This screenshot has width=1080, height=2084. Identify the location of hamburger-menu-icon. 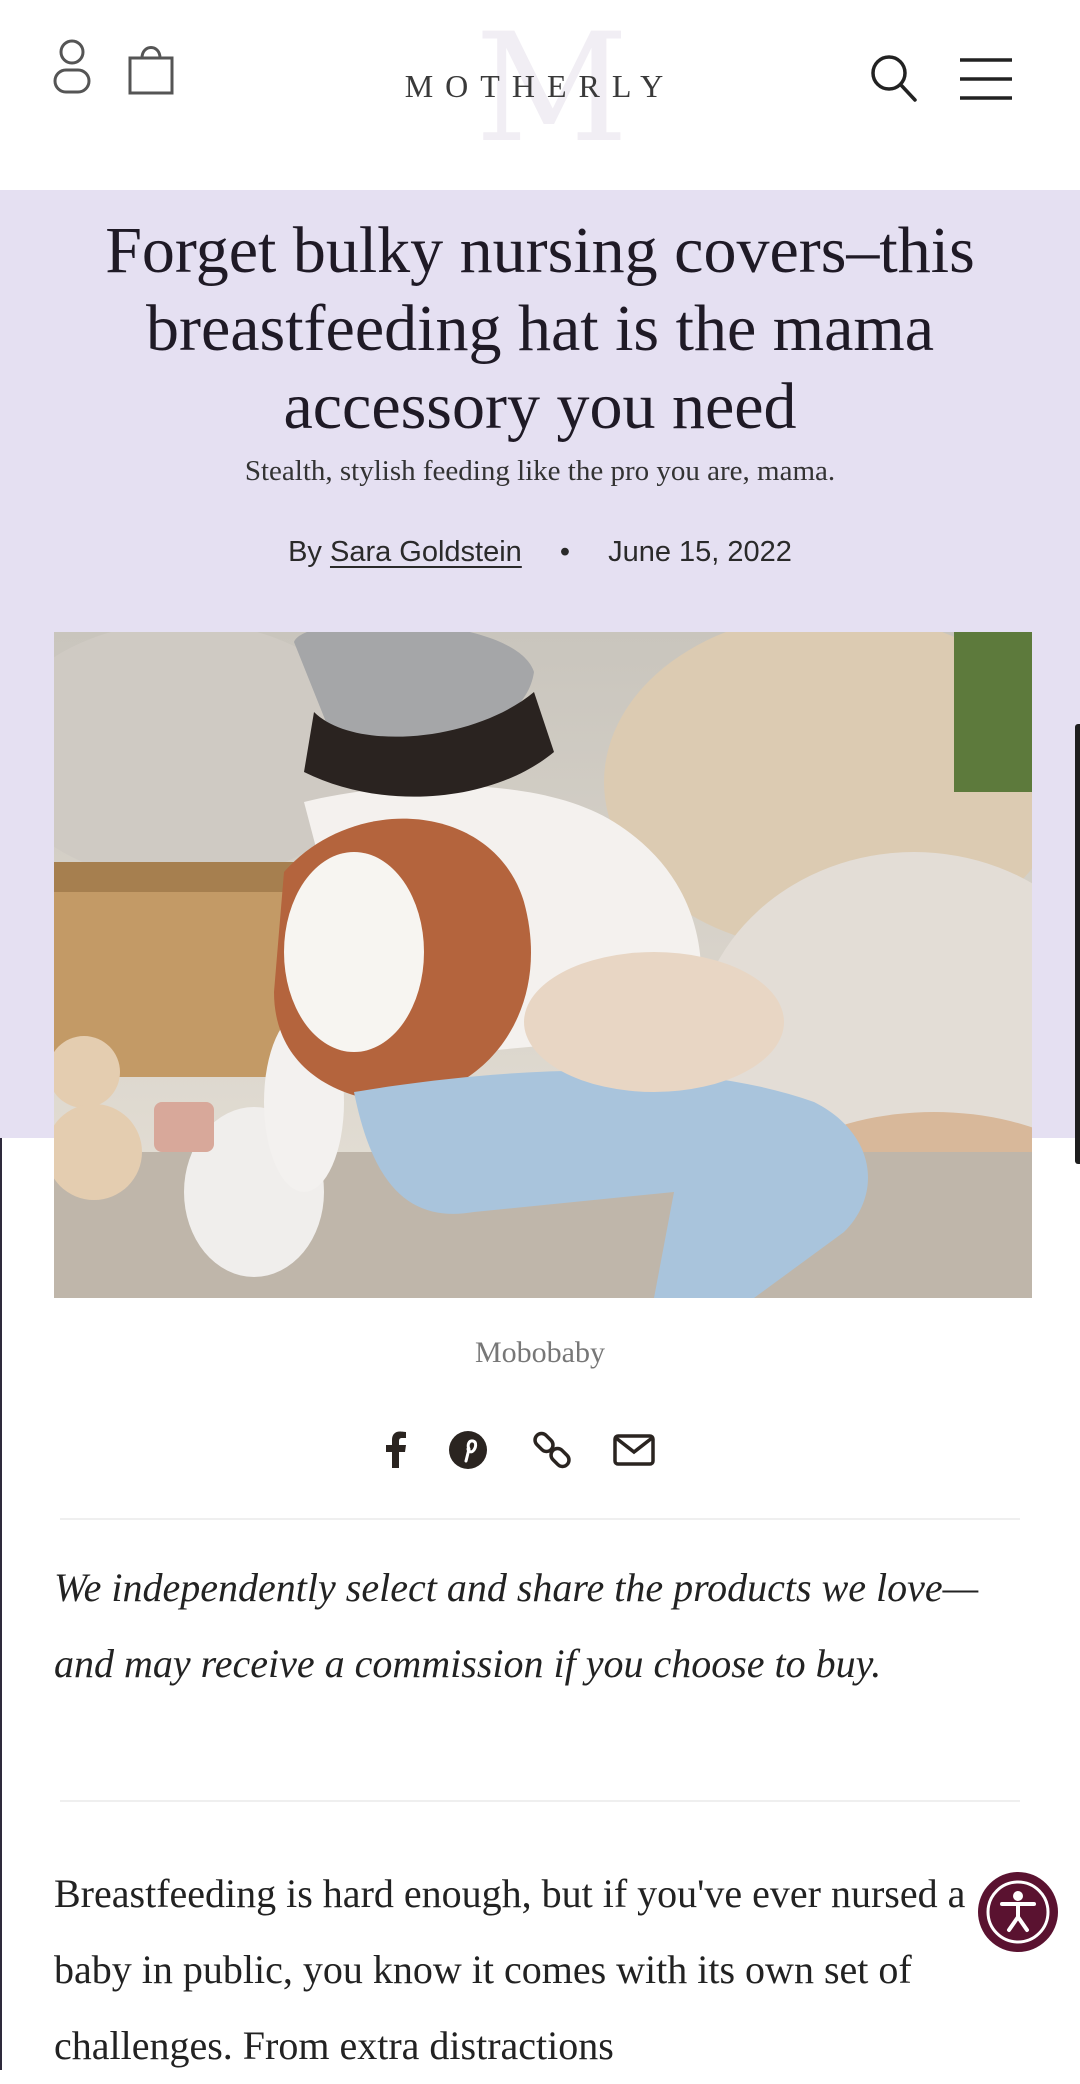
(986, 79).